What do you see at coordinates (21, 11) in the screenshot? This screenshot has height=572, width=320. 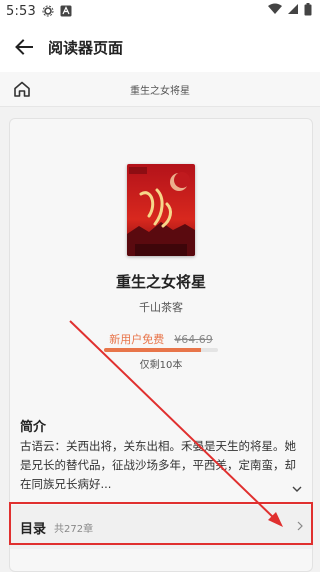 I see `status-time: 5:53` at bounding box center [21, 11].